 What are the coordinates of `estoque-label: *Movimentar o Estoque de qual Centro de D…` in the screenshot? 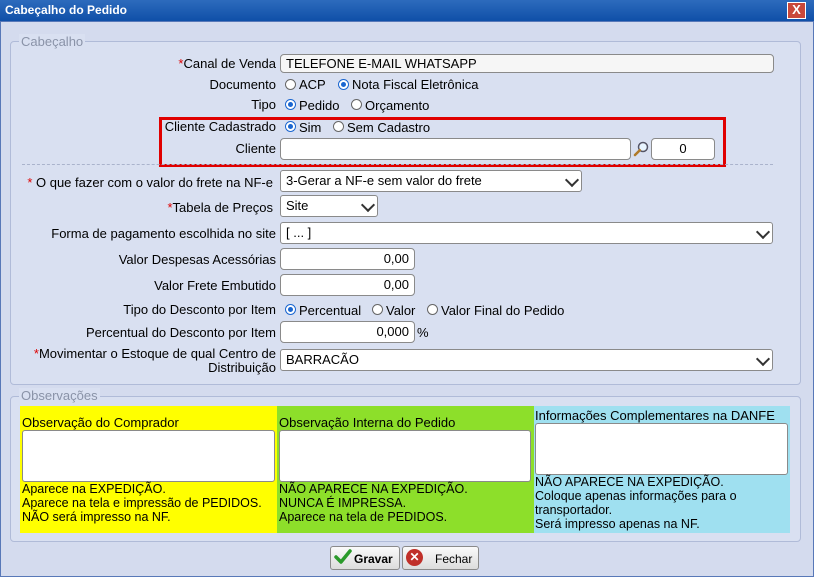 It's located at (154, 360).